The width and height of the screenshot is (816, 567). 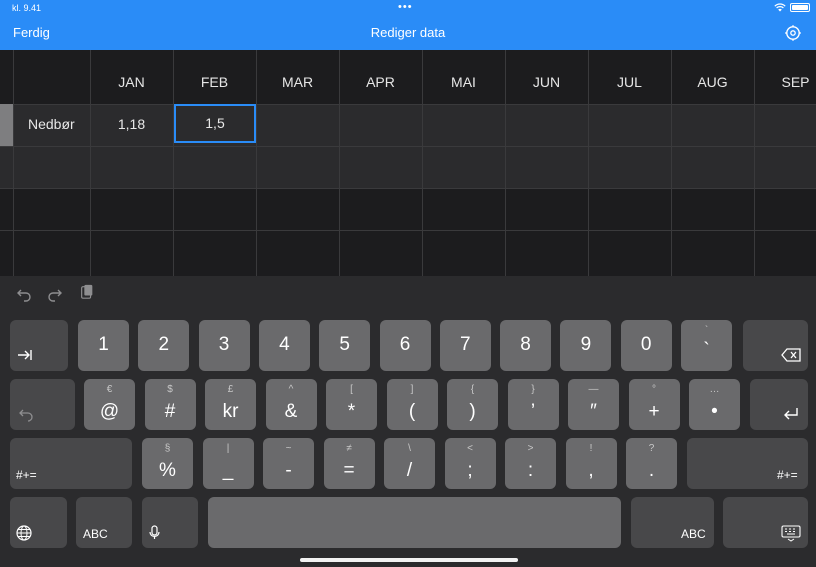 What do you see at coordinates (230, 404) in the screenshot?
I see `symbol-key: £ kr` at bounding box center [230, 404].